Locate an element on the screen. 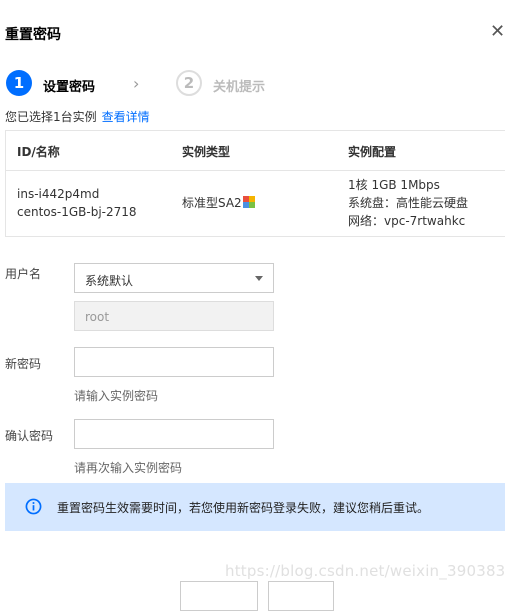  username-select: 系统默认 is located at coordinates (174, 278).